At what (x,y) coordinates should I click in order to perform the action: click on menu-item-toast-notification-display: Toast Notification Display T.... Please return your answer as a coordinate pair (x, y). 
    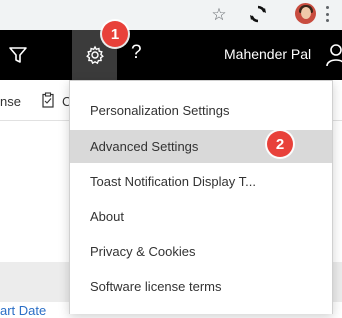
    Looking at the image, I should click on (201, 181).